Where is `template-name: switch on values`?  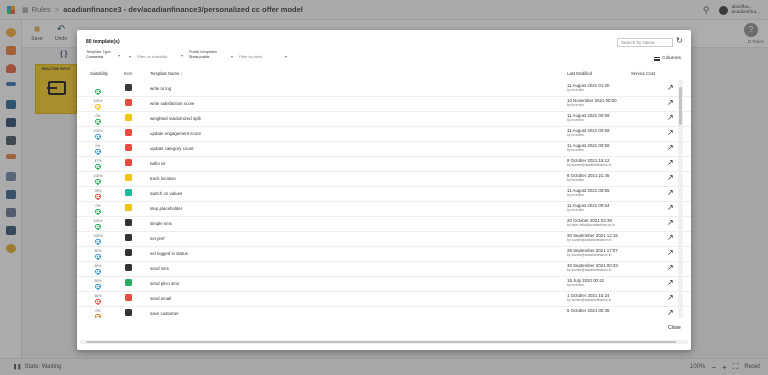
template-name: switch on values is located at coordinates (166, 193).